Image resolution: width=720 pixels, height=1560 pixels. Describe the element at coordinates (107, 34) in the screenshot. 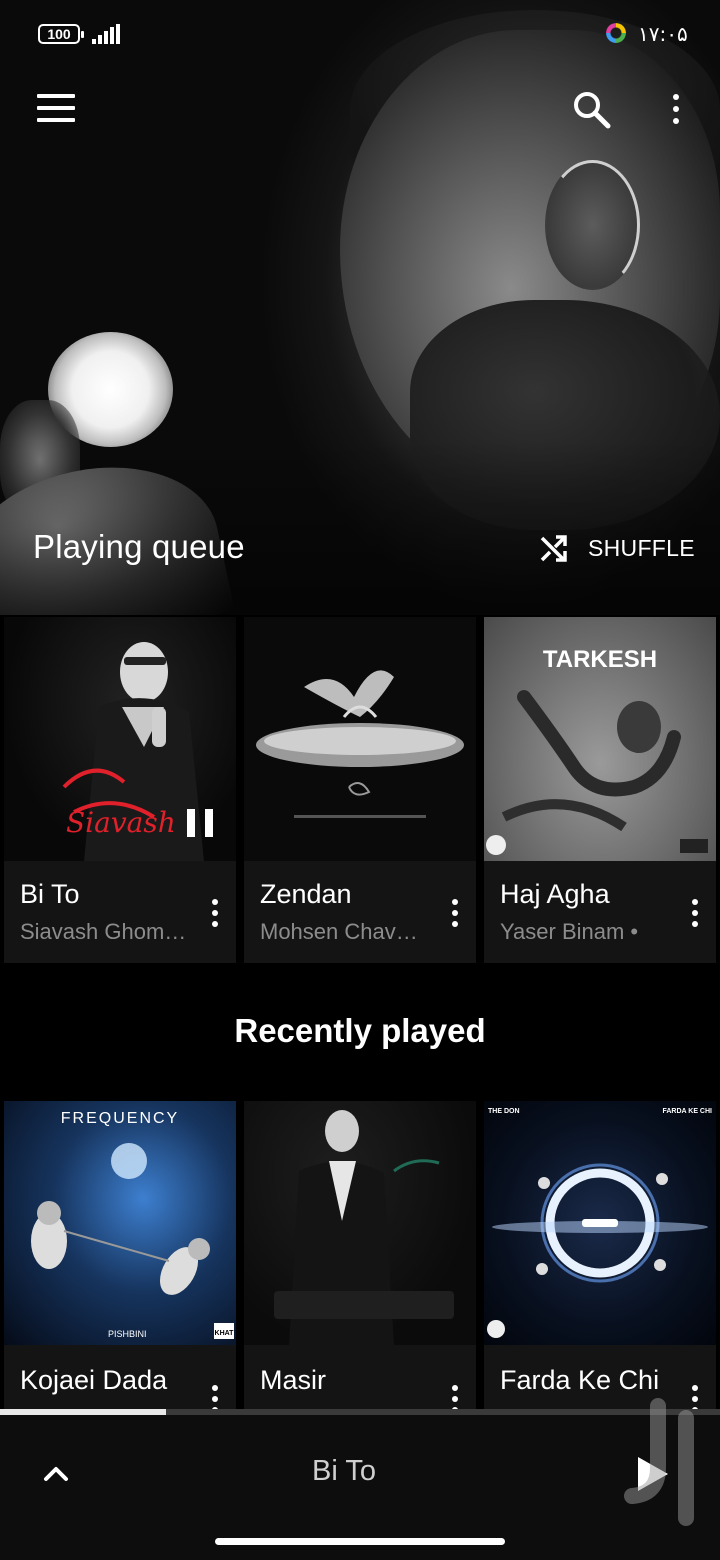

I see `signal-icon` at that location.